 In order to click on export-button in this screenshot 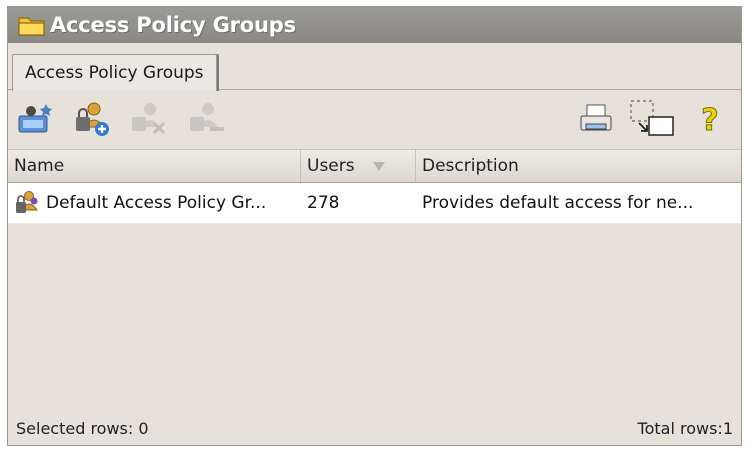, I will do `click(652, 121)`.